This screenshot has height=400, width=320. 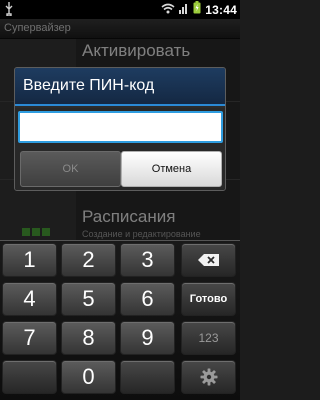 I want to click on blank-key-right, so click(x=147, y=377).